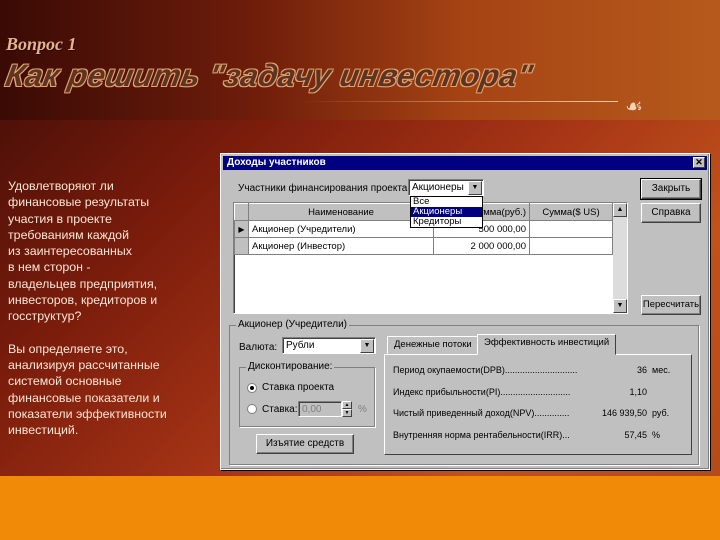 The width and height of the screenshot is (720, 540). I want to click on tab-cash-flows: Денежные потоки, so click(433, 345).